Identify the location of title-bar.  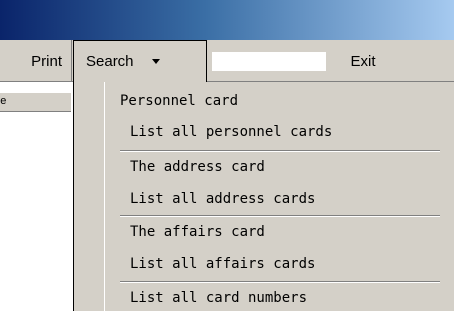
(227, 20).